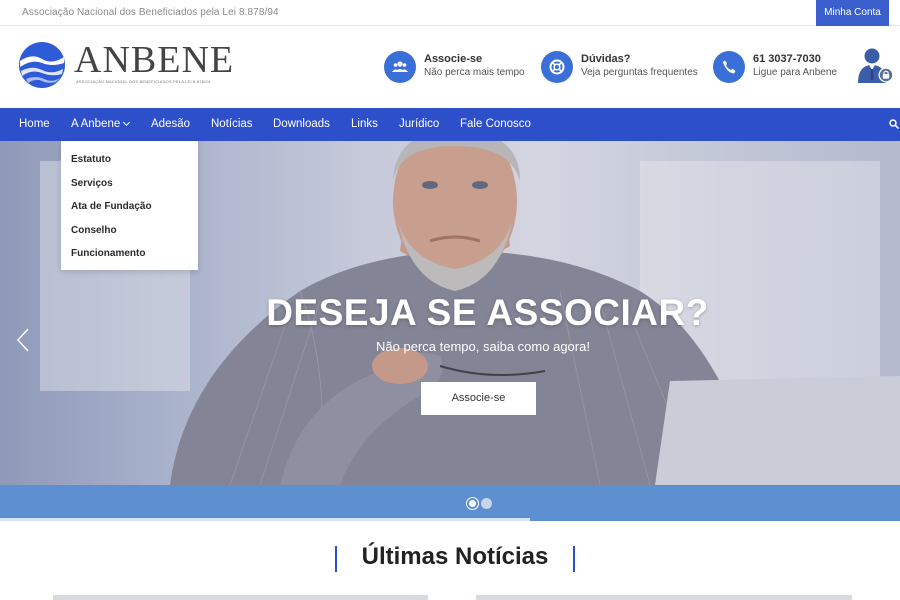 This screenshot has width=900, height=600. I want to click on dropdown-item-servicos: Serviços, so click(92, 183).